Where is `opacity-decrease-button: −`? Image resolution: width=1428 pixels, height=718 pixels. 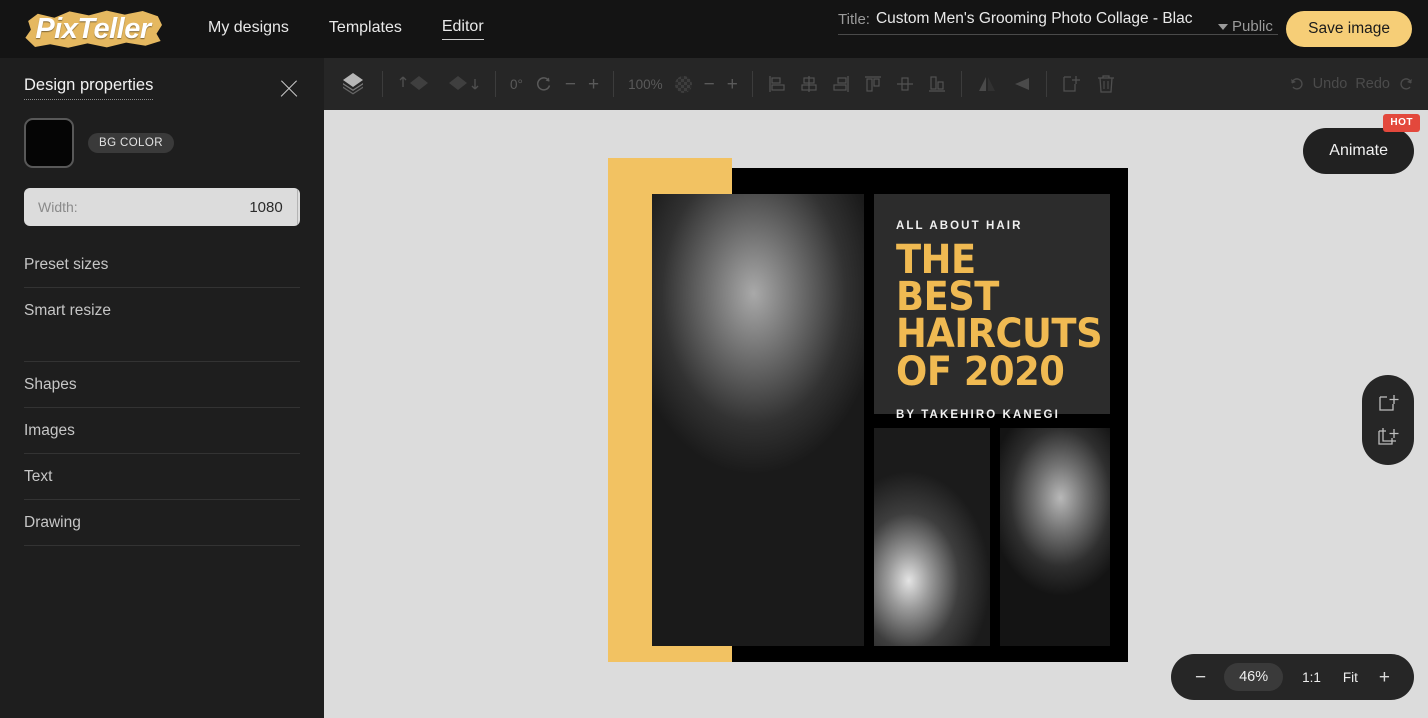 opacity-decrease-button: − is located at coordinates (709, 84).